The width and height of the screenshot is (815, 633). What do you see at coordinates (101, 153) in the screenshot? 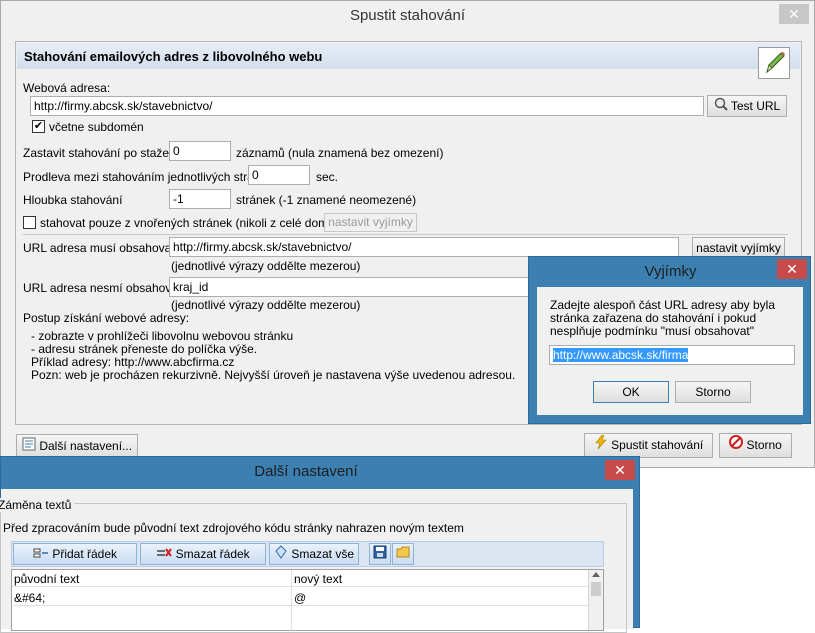
I see `stop-after-label: Zastavit stahování po stažení` at bounding box center [101, 153].